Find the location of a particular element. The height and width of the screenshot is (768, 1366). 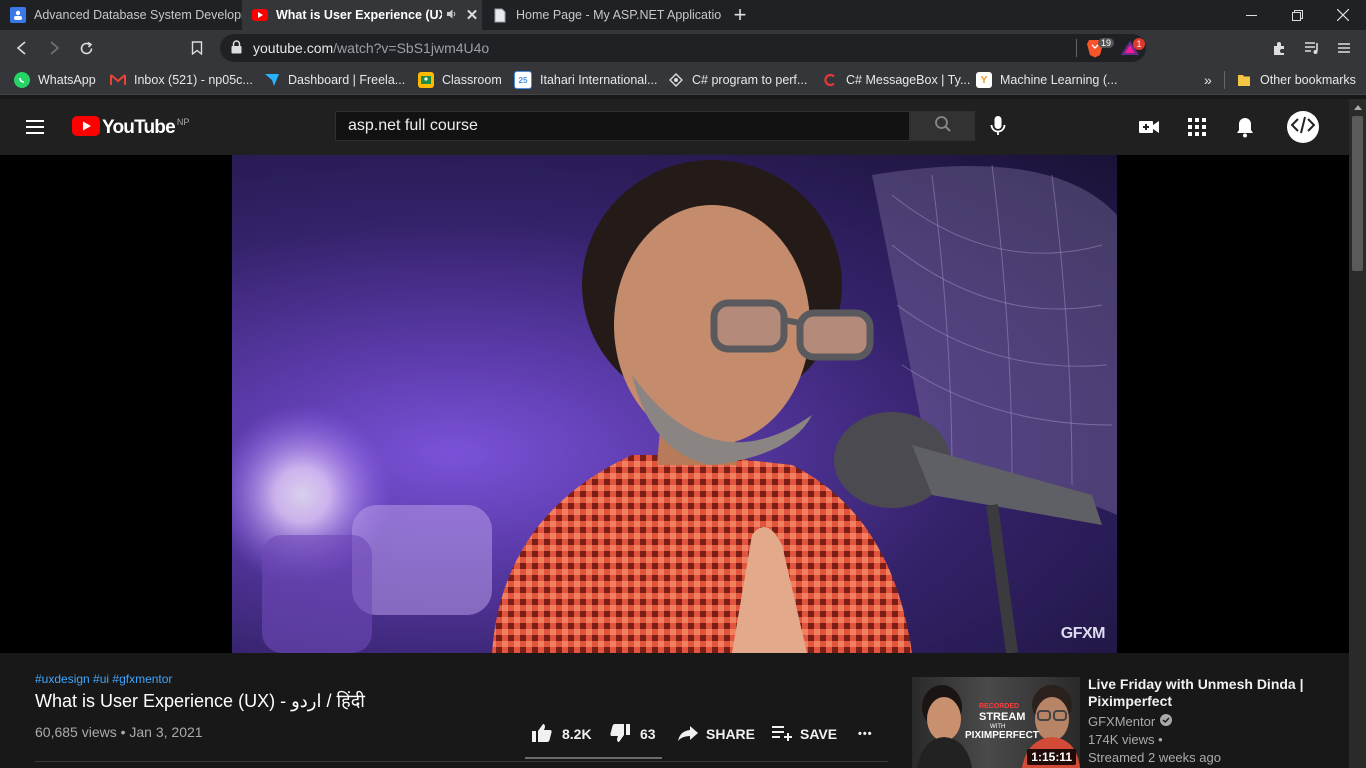

microphone-icon is located at coordinates (998, 128).